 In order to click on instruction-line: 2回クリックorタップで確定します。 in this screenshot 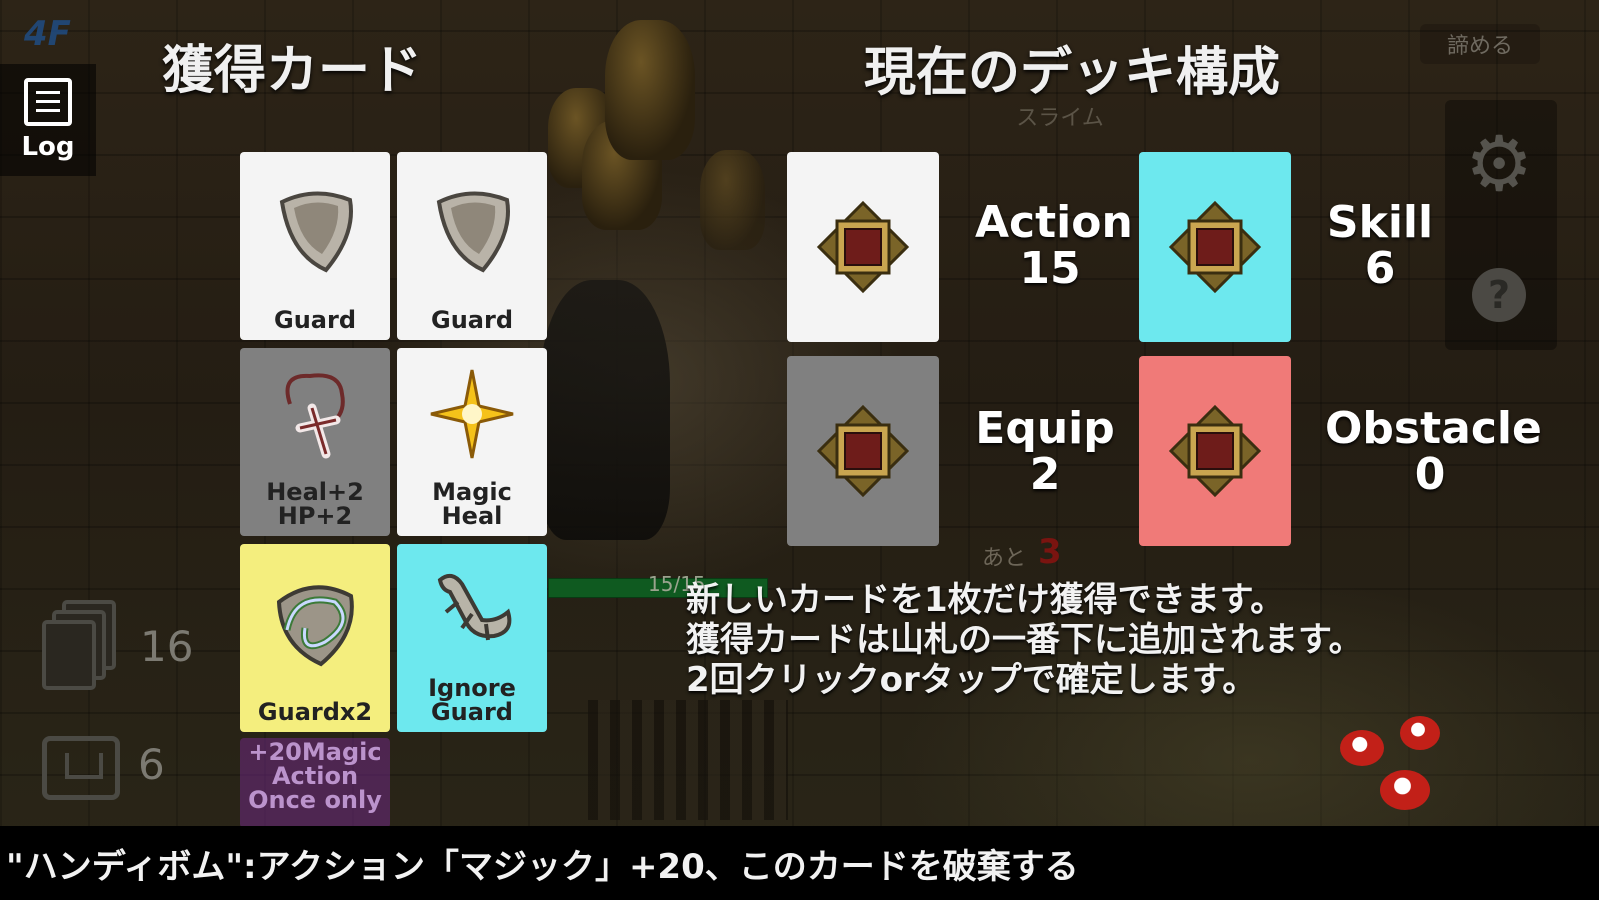, I will do `click(971, 680)`.